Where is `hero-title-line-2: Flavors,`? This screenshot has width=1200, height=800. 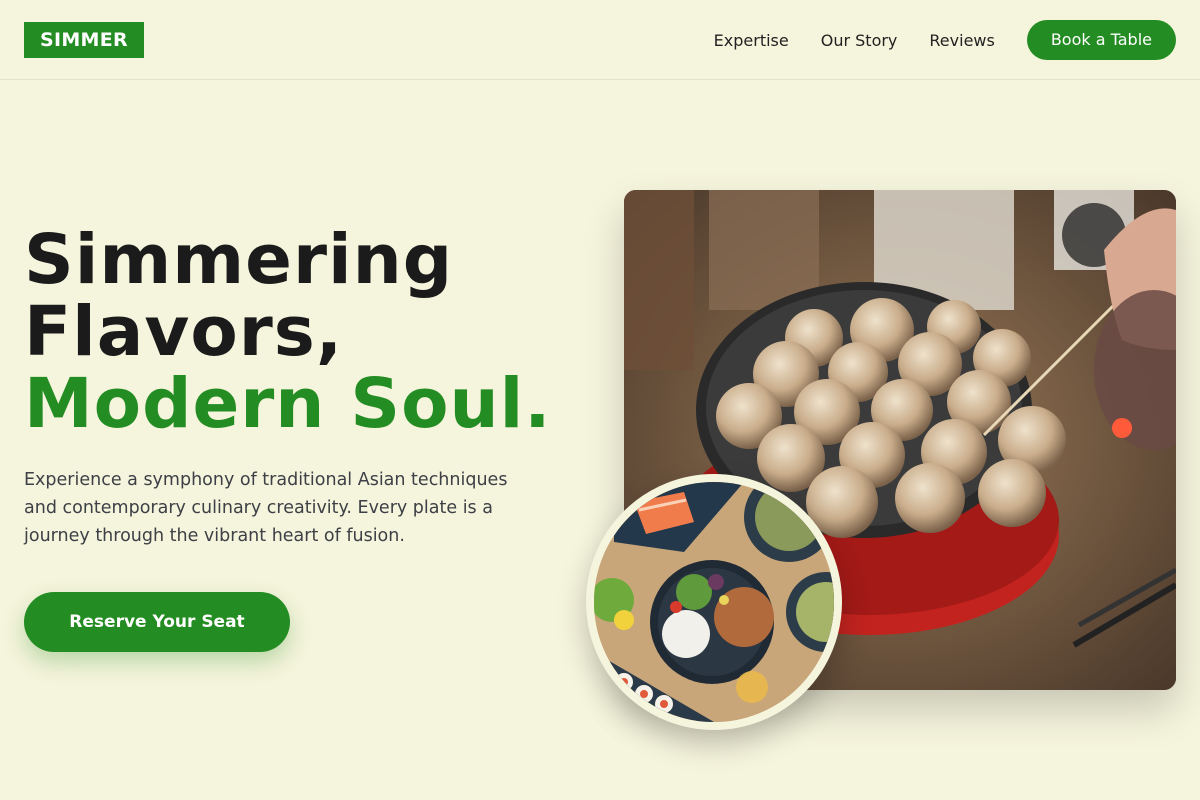
hero-title-line-2: Flavors, is located at coordinates (184, 332).